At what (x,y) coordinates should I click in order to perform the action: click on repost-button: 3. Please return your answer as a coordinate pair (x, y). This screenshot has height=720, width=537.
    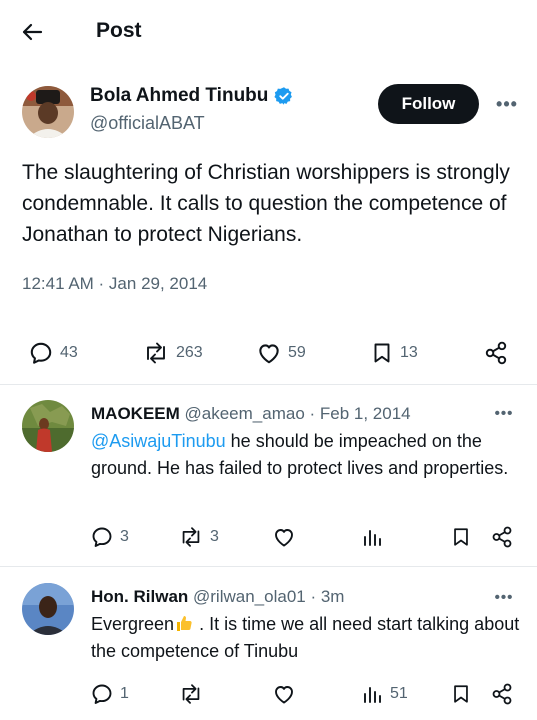
    Looking at the image, I should click on (198, 537).